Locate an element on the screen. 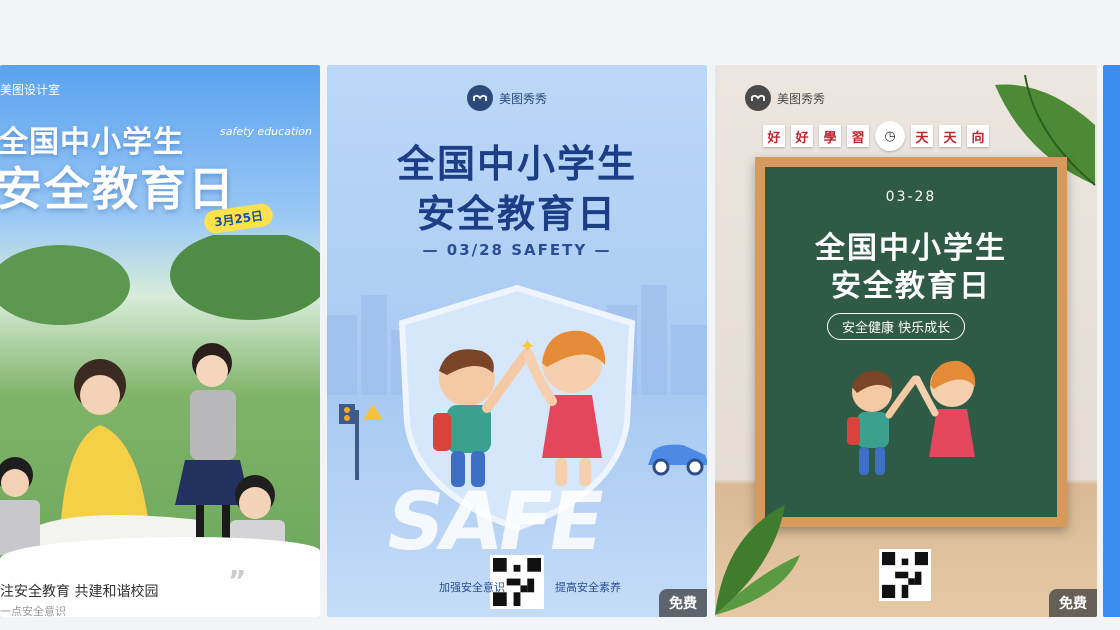 This screenshot has width=1120, height=630. car-icon is located at coordinates (677, 460).